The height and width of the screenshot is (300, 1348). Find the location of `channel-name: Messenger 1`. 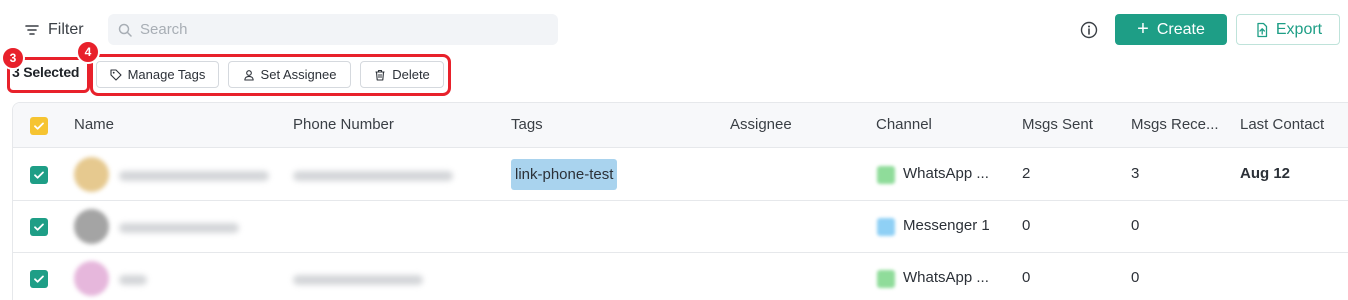

channel-name: Messenger 1 is located at coordinates (946, 225).